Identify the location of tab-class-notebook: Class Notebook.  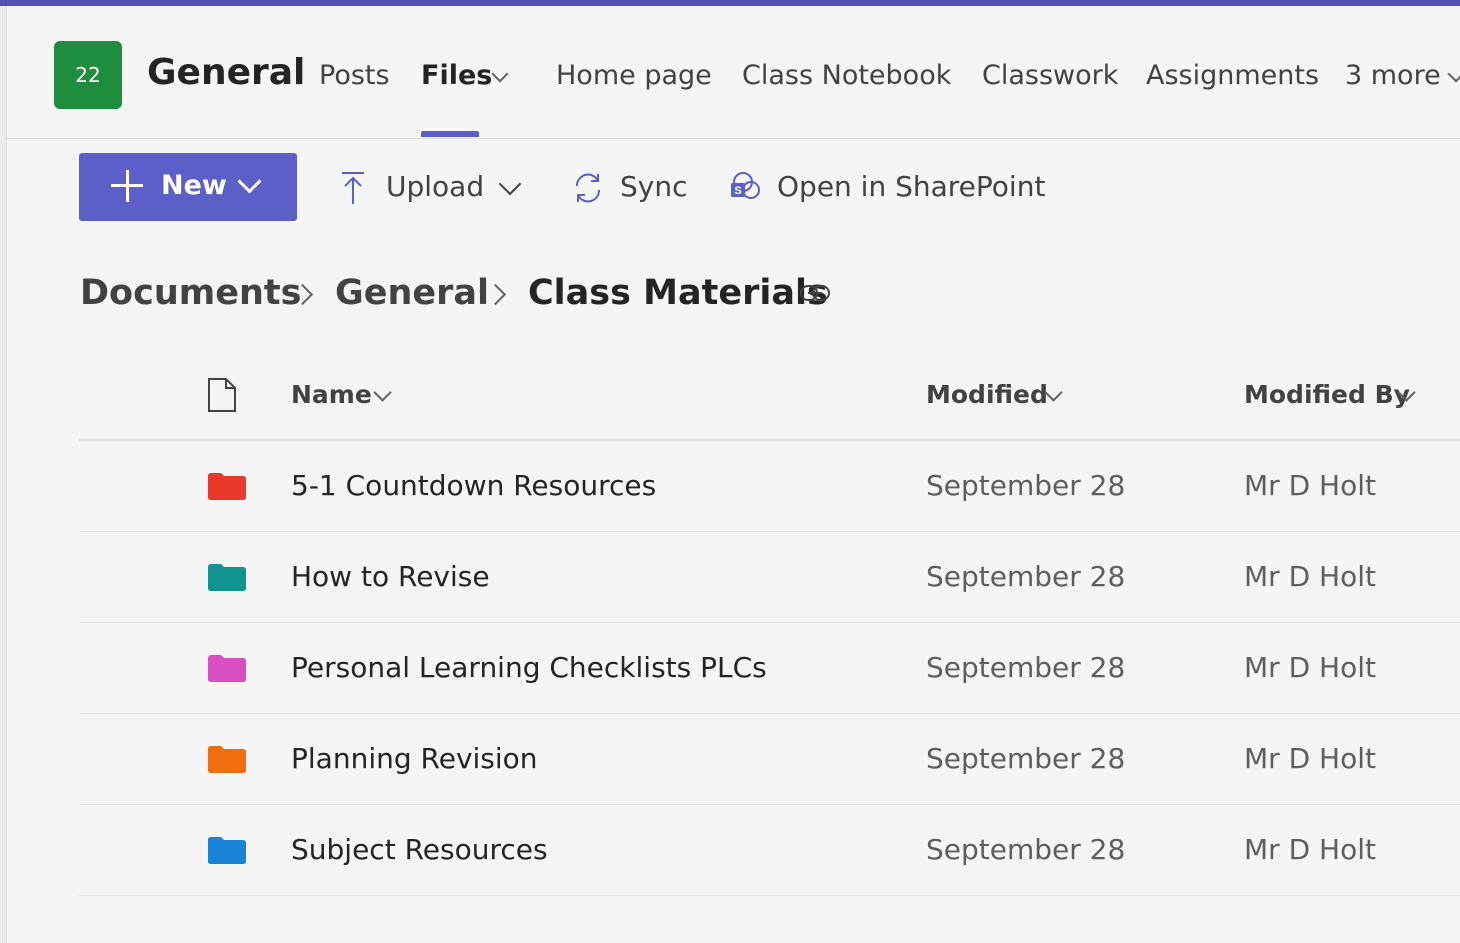
(846, 75).